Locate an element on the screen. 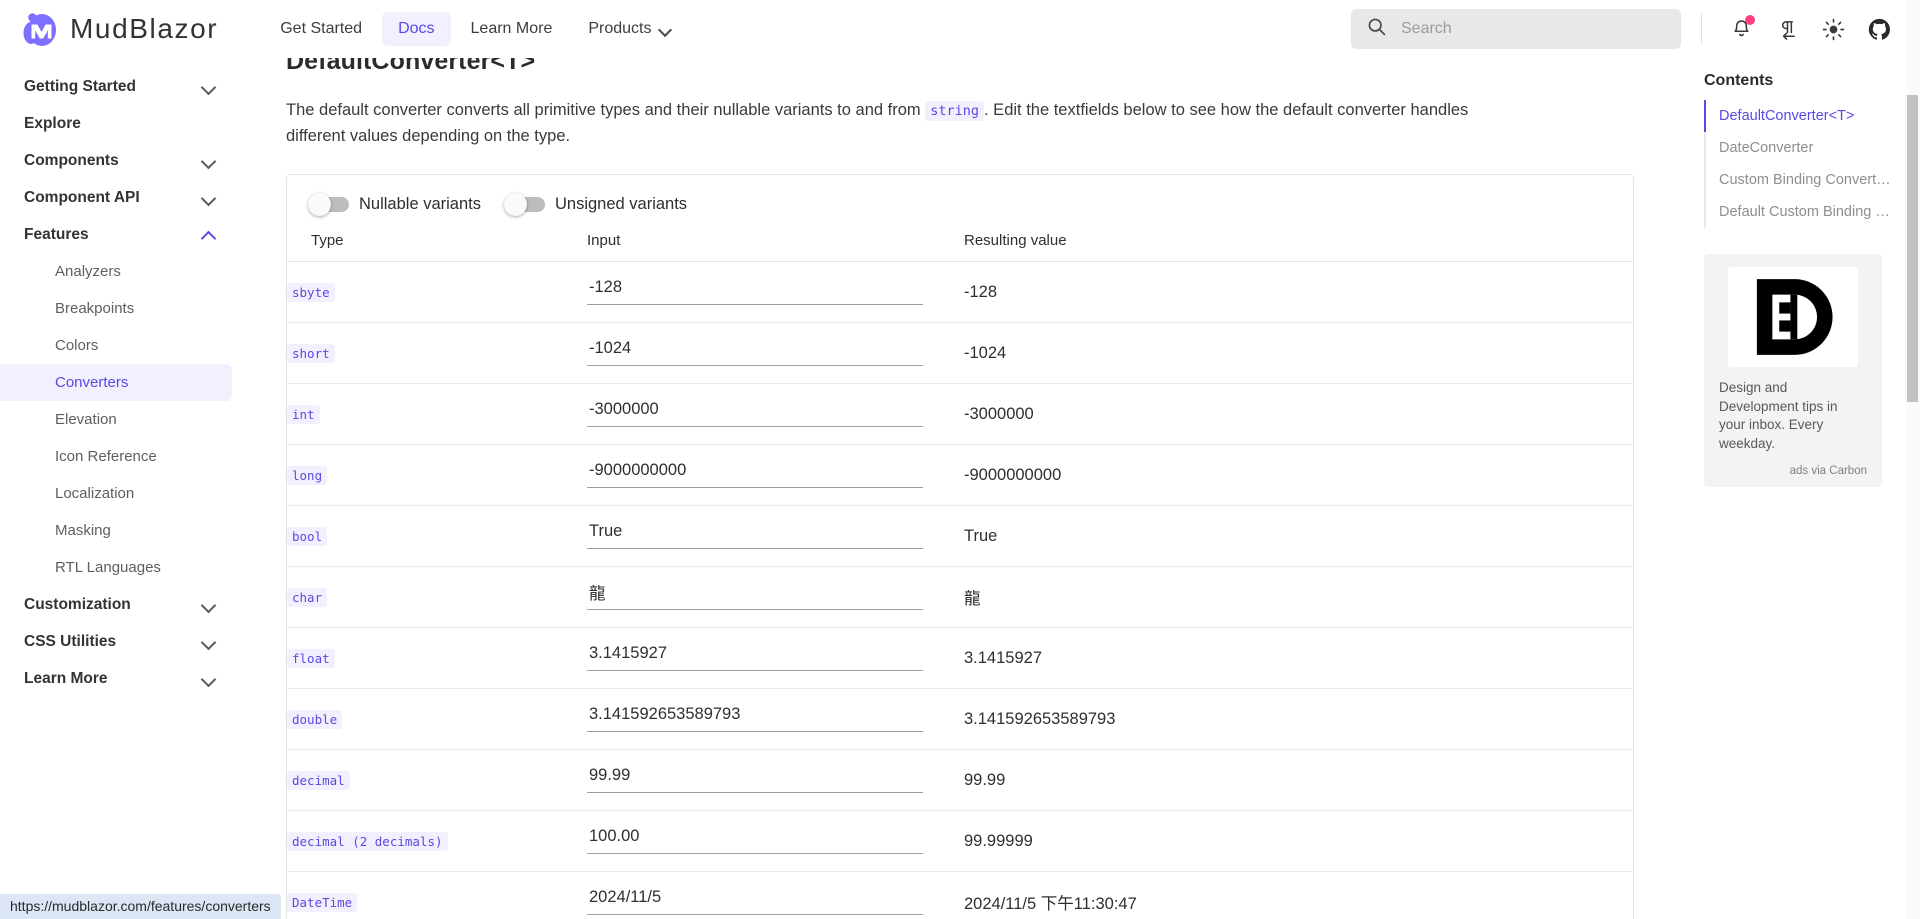  table-row: int -3000000 is located at coordinates (960, 414).